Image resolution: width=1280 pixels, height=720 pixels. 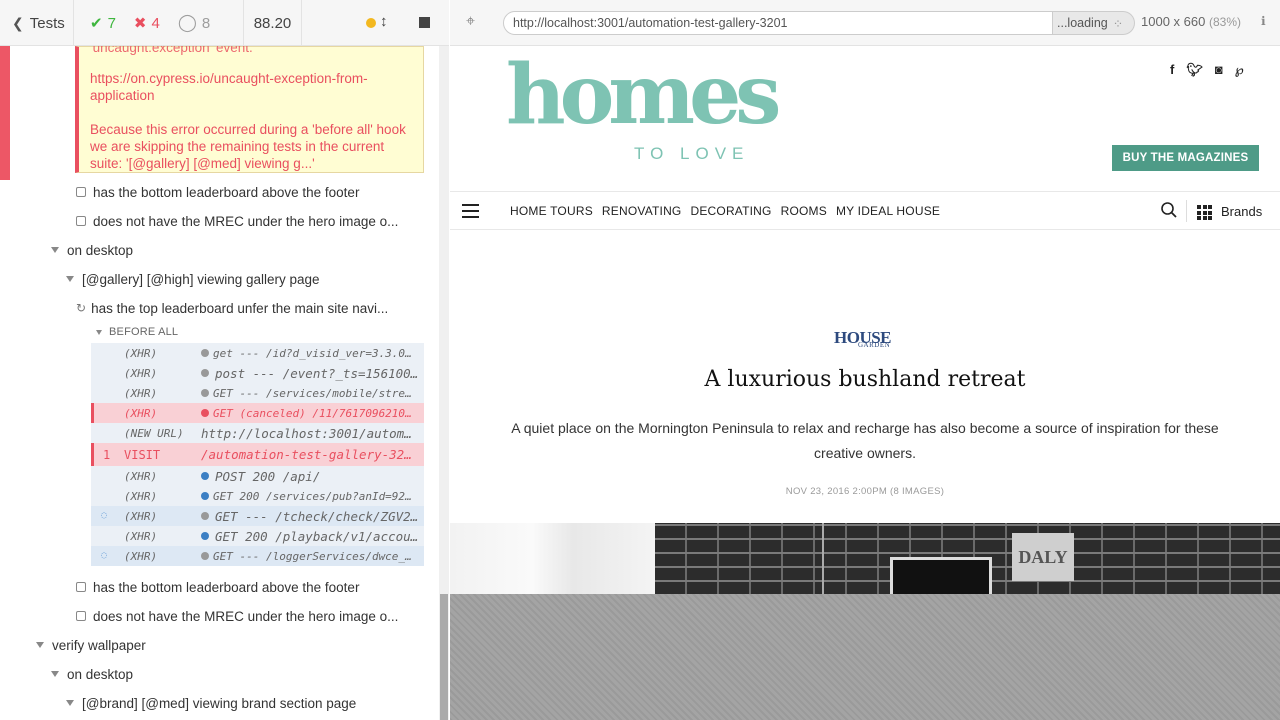 I want to click on brand-badge: HOUSE GARDEN, so click(x=865, y=340).